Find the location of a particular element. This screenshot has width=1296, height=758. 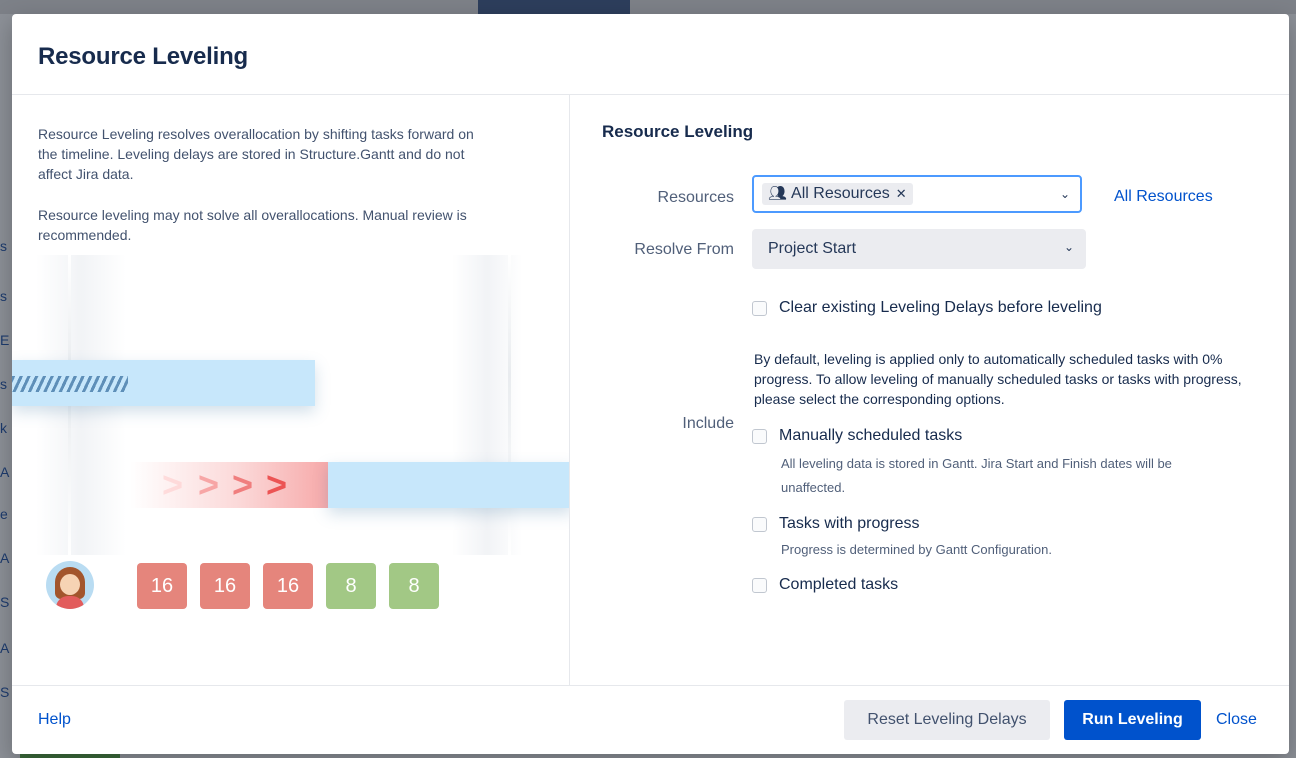

background-topbar is located at coordinates (648, 7).